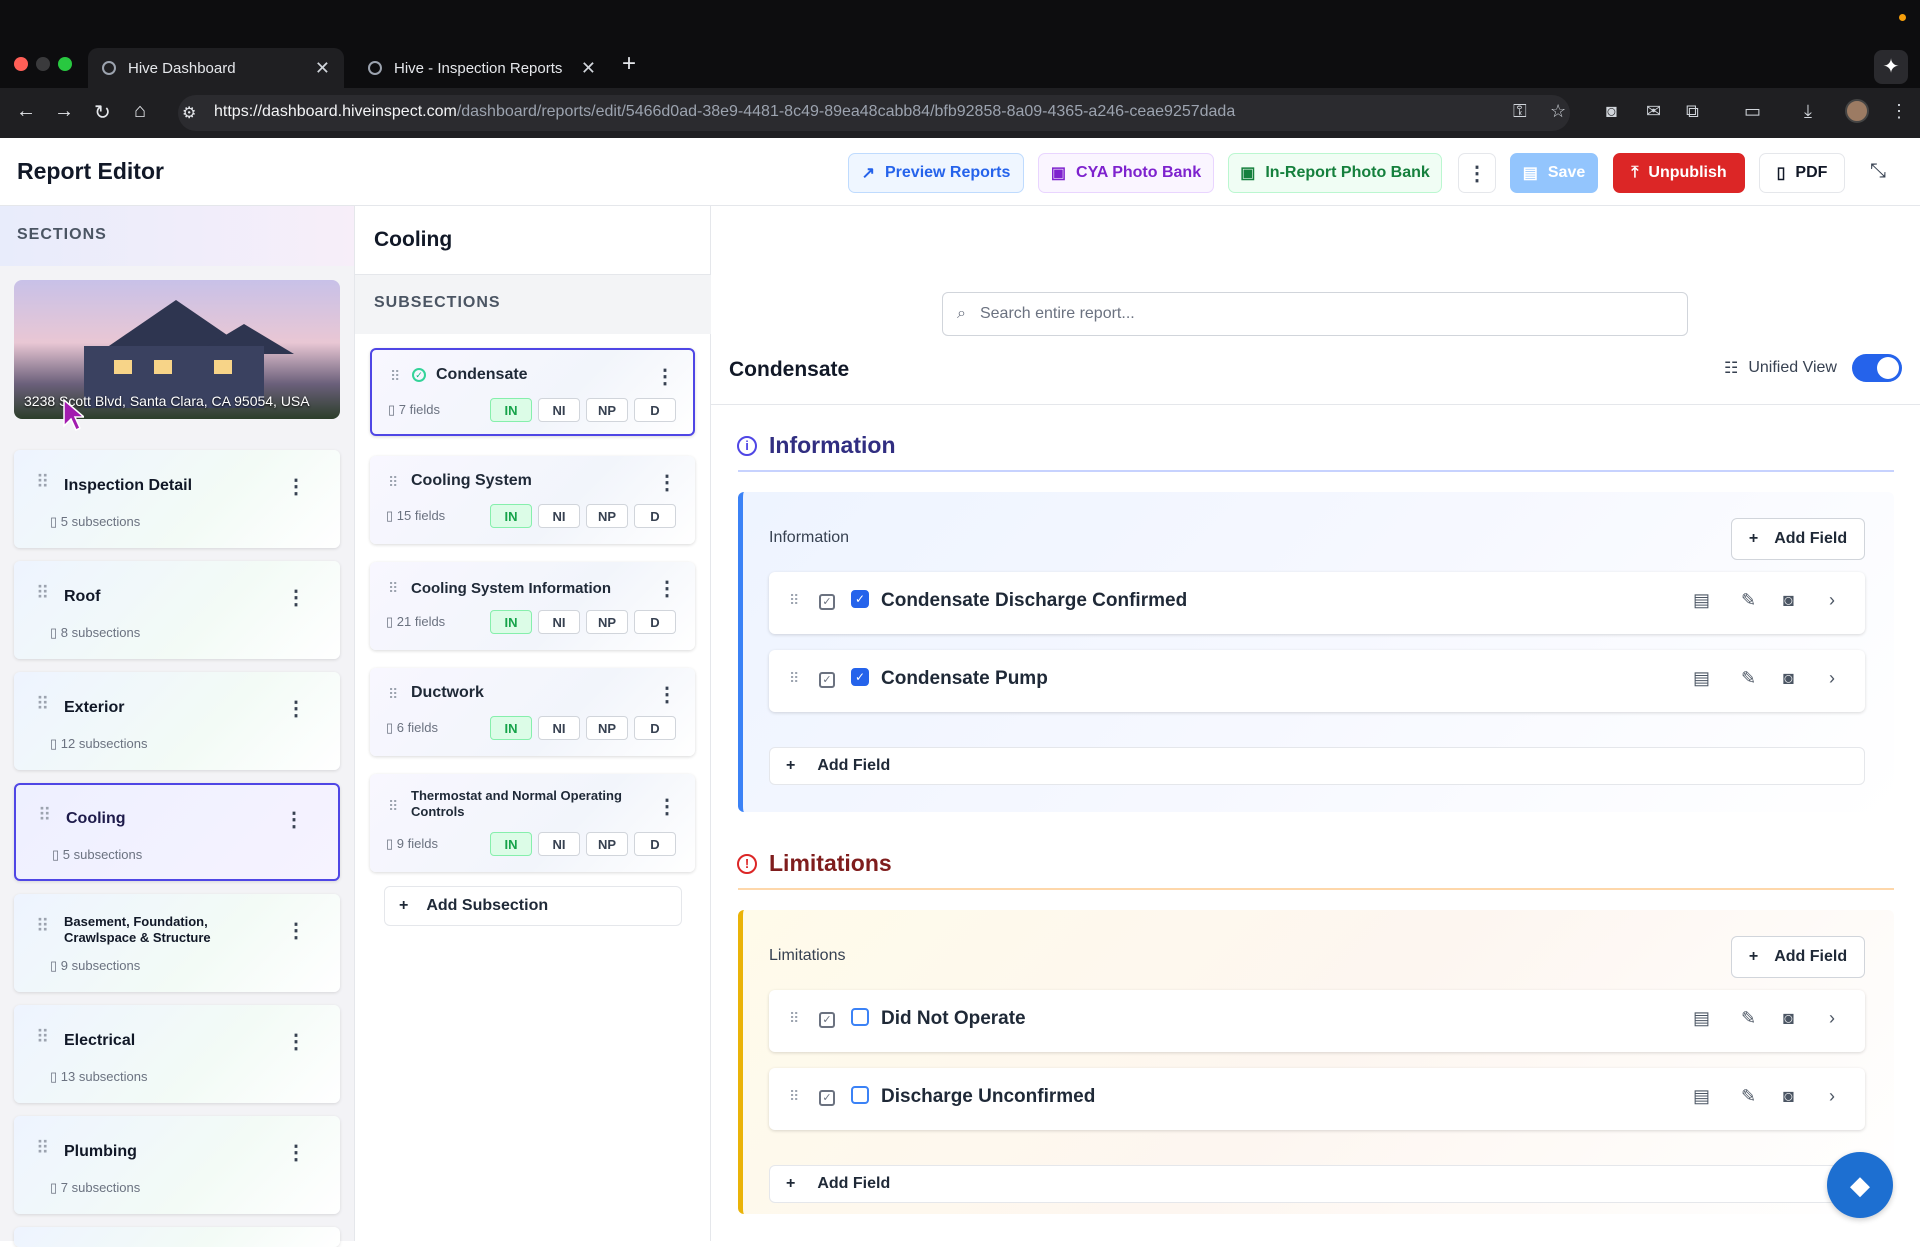  I want to click on new-tab-button: +, so click(629, 64).